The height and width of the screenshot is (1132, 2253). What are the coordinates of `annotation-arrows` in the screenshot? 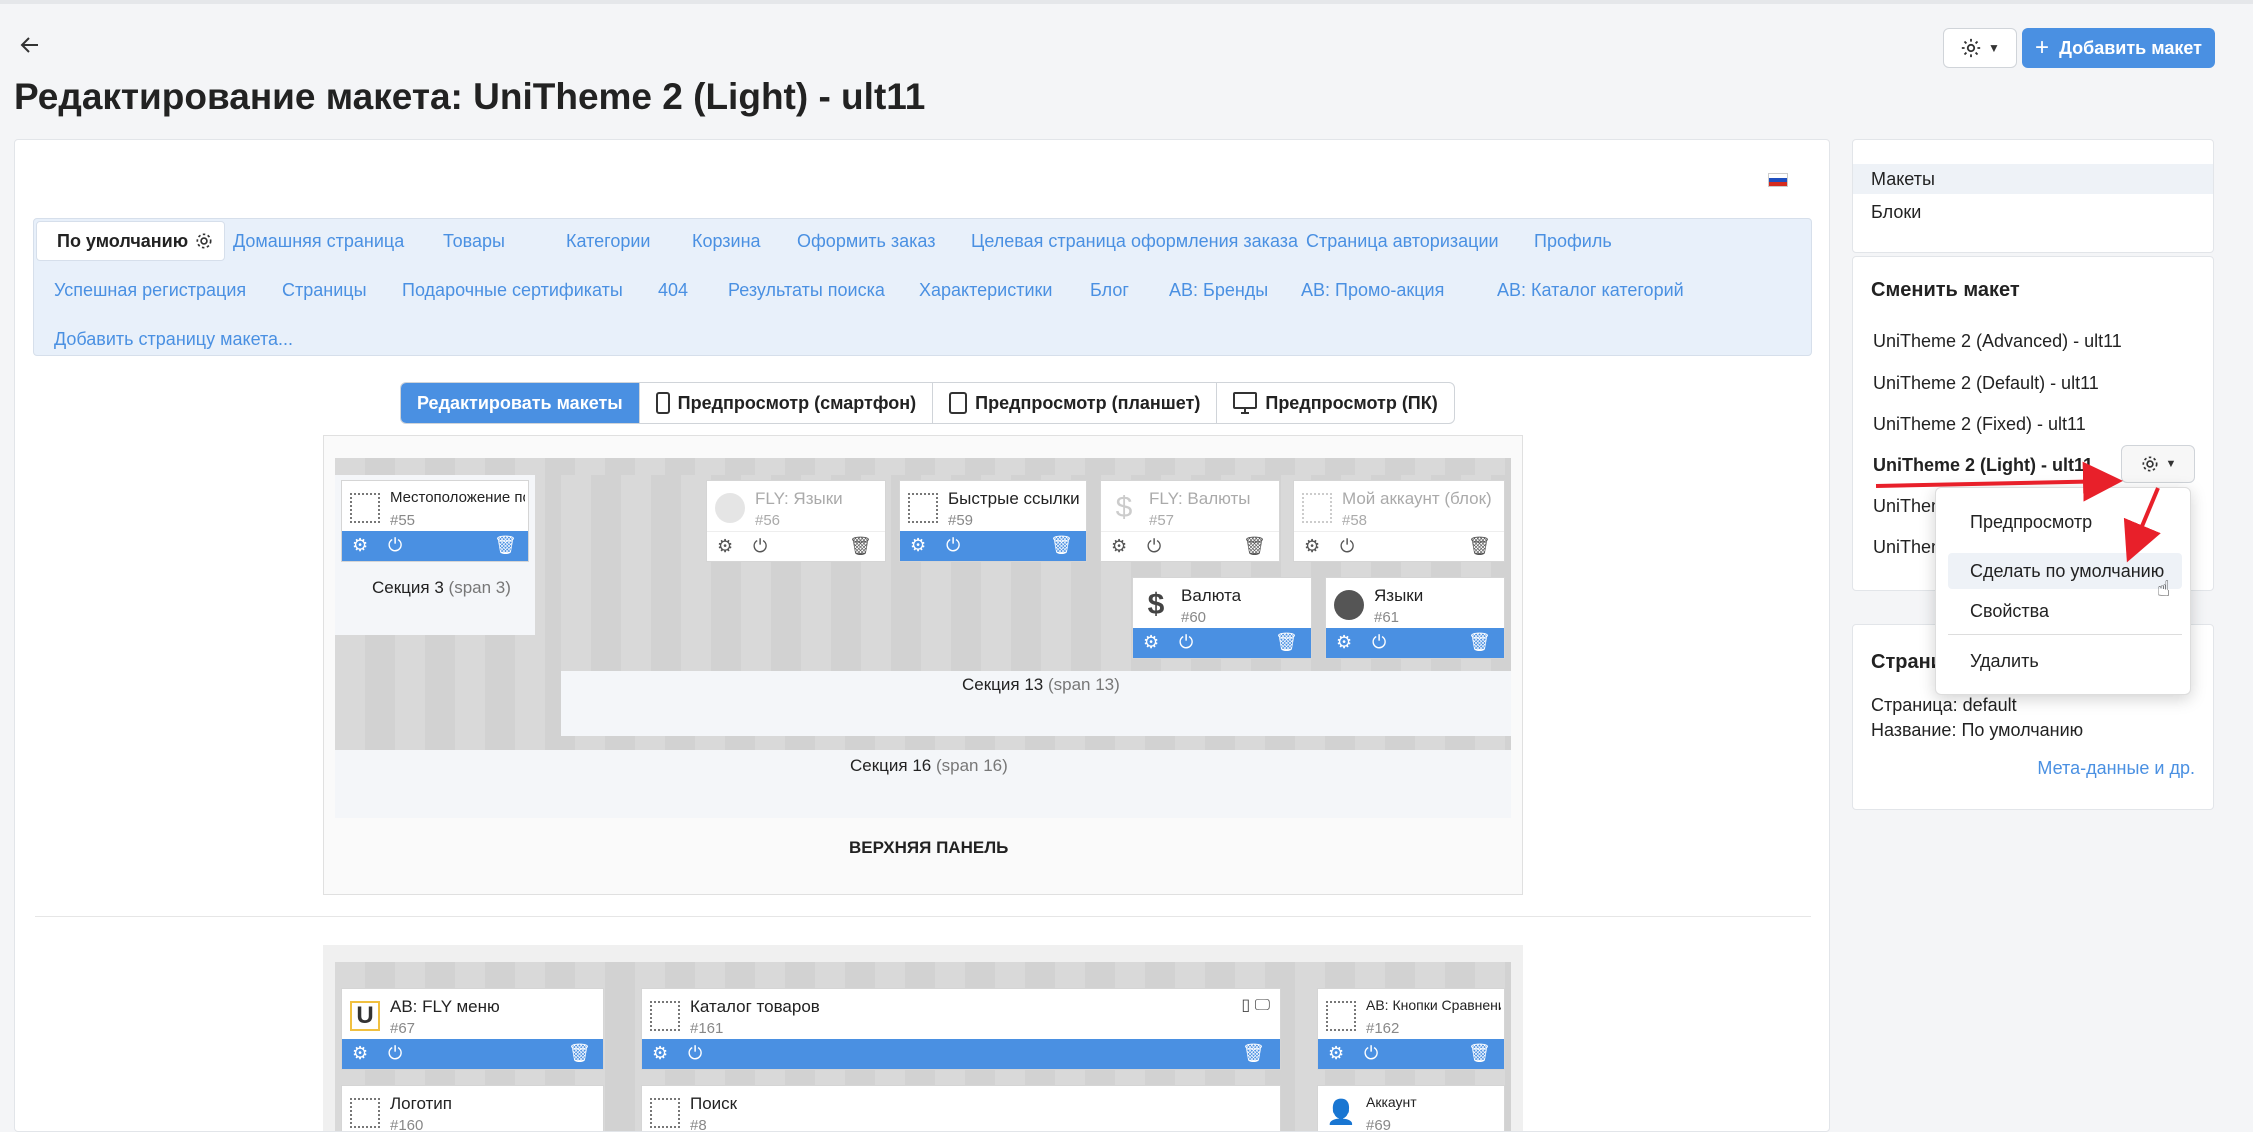 It's located at (2018, 512).